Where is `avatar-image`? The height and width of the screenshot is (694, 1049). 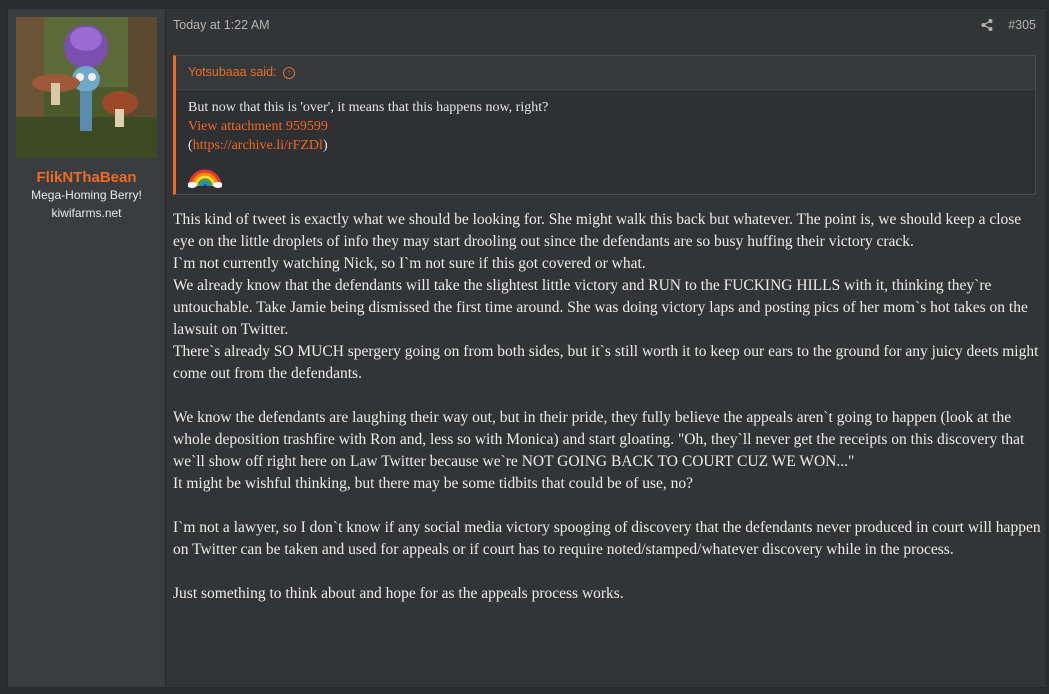 avatar-image is located at coordinates (86, 87).